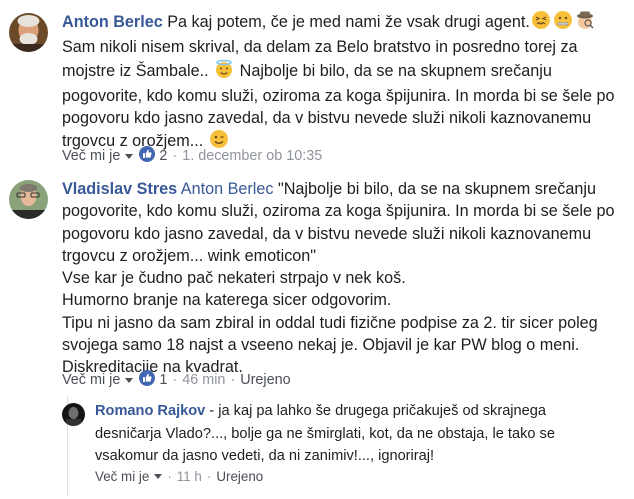 This screenshot has width=634, height=499. I want to click on confounded-face-icon, so click(541, 23).